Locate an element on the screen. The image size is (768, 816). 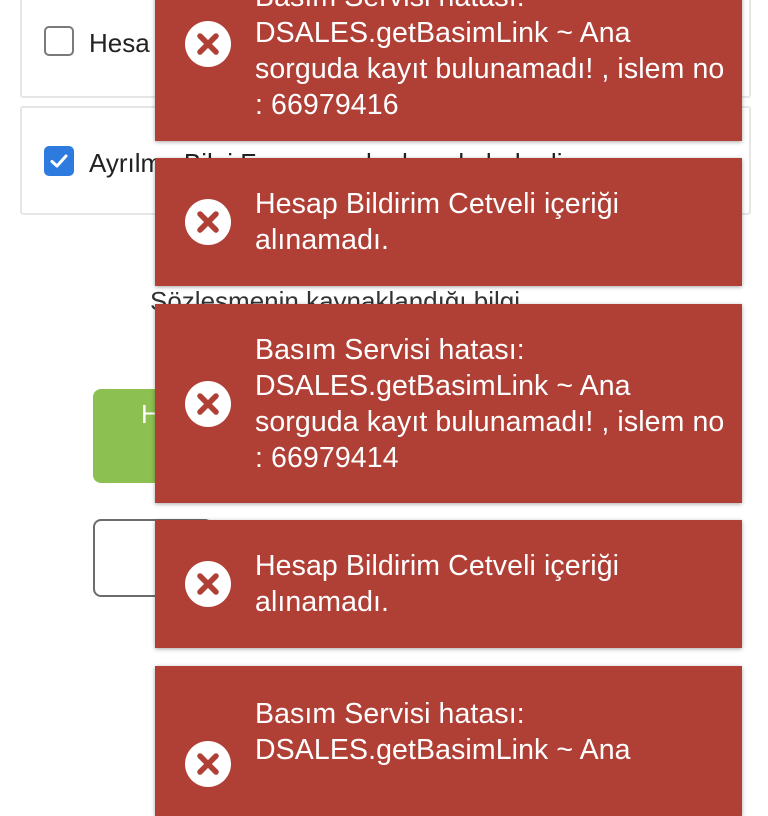
checkbox-label-1: Hesa is located at coordinates (119, 43).